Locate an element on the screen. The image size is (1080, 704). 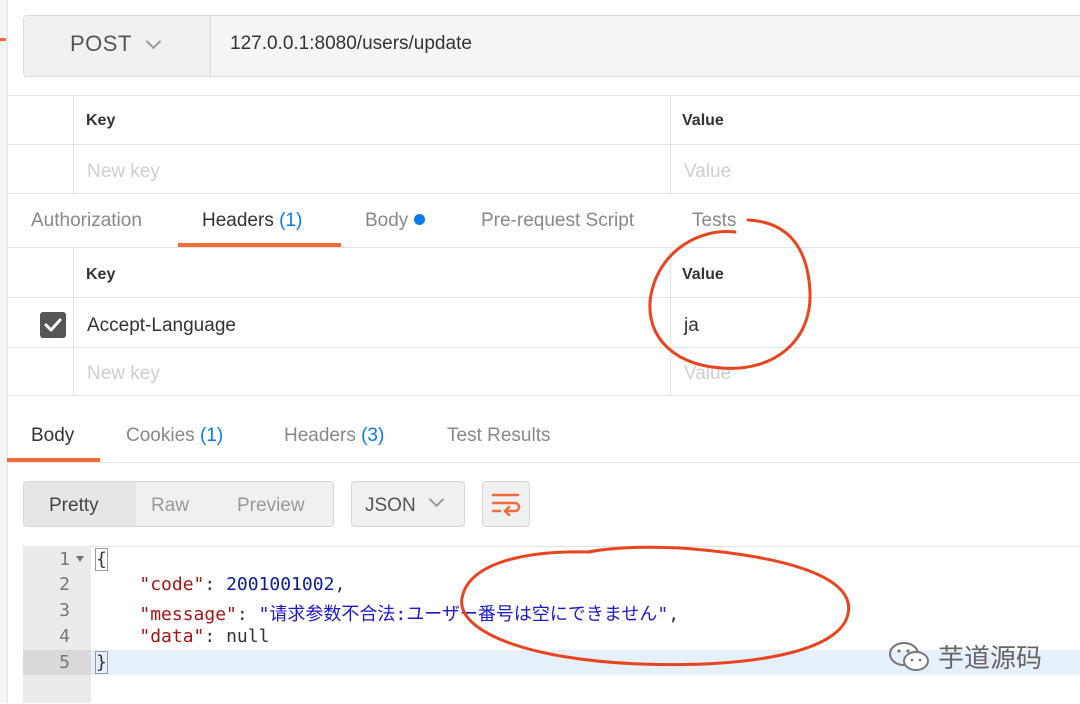
method-label: POST is located at coordinates (101, 43).